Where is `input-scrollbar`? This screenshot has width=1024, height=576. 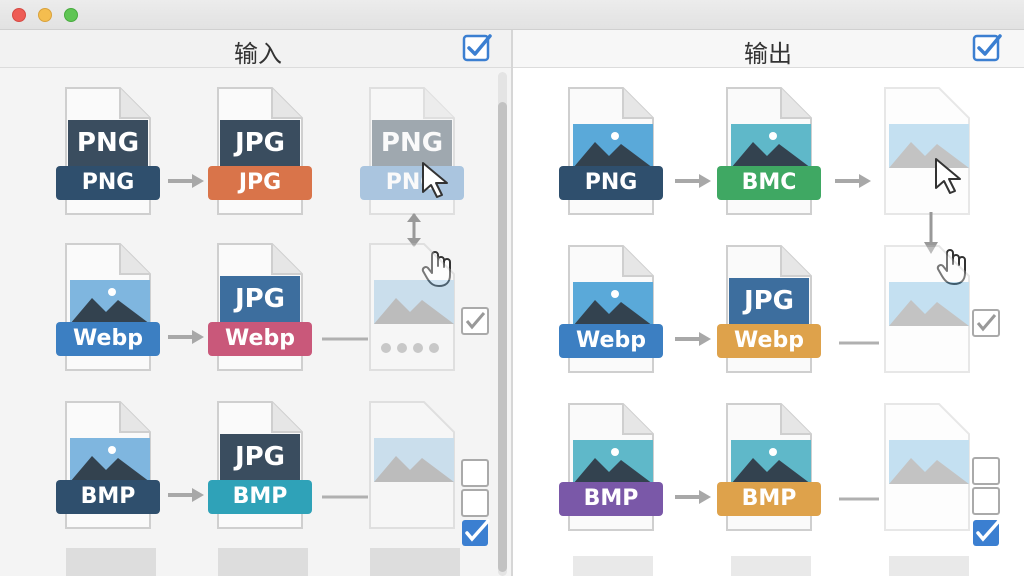
input-scrollbar is located at coordinates (502, 324).